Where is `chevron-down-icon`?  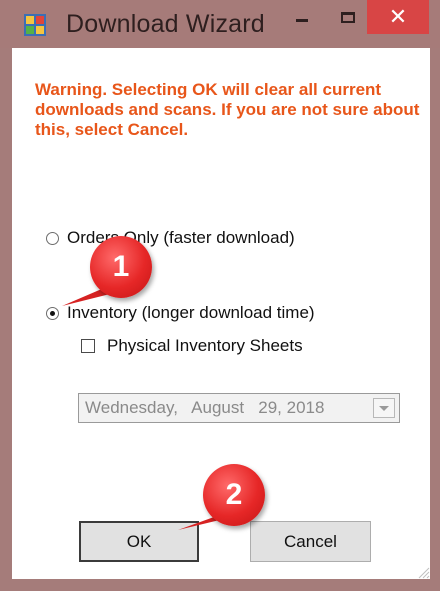 chevron-down-icon is located at coordinates (384, 408).